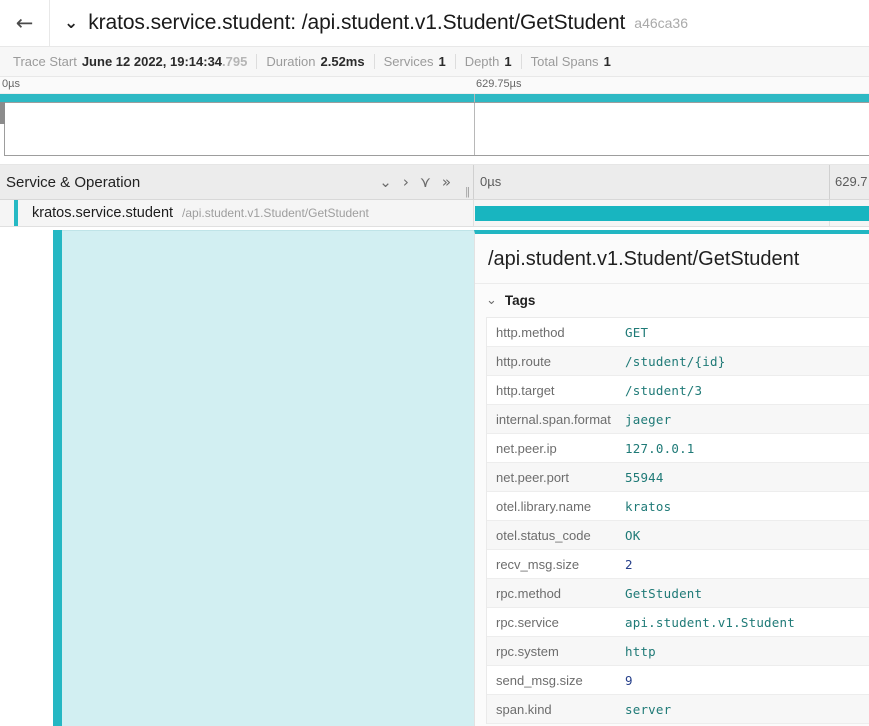 This screenshot has width=869, height=726. Describe the element at coordinates (678, 564) in the screenshot. I see `tag-row: recv_msg.size 2` at that location.